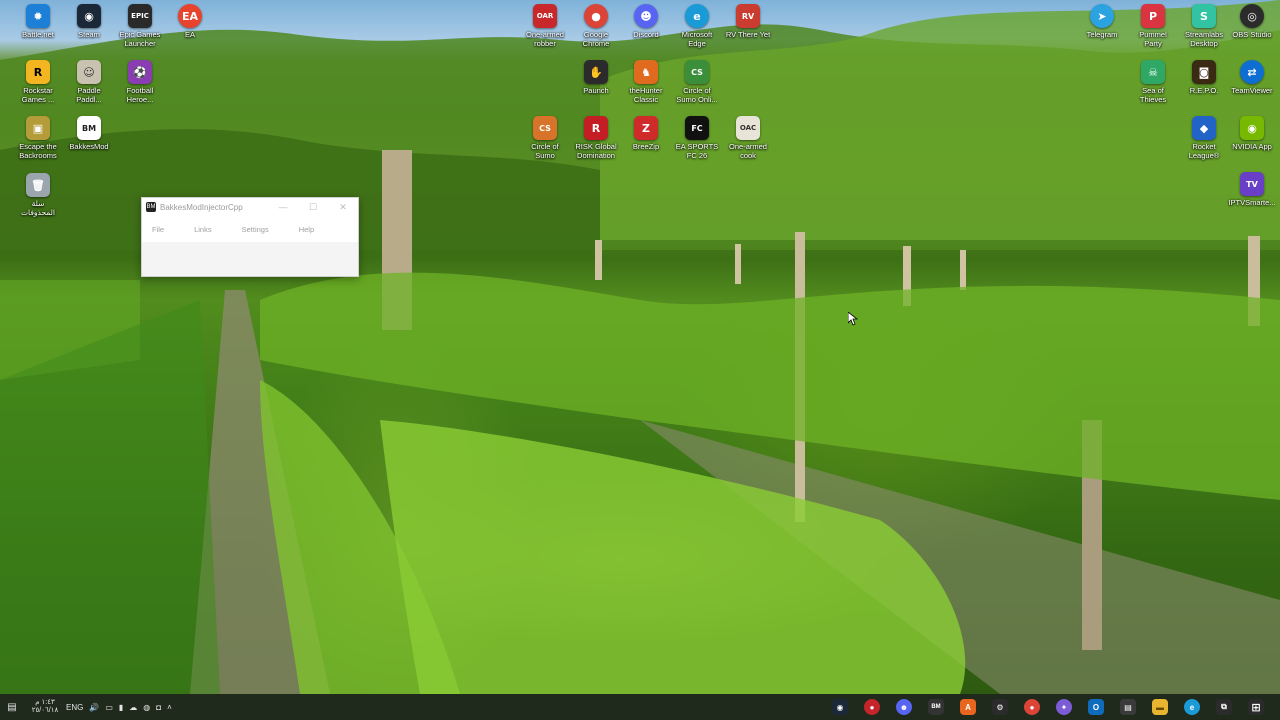  Describe the element at coordinates (748, 34) in the screenshot. I see `icon-label: RV There Yet` at that location.